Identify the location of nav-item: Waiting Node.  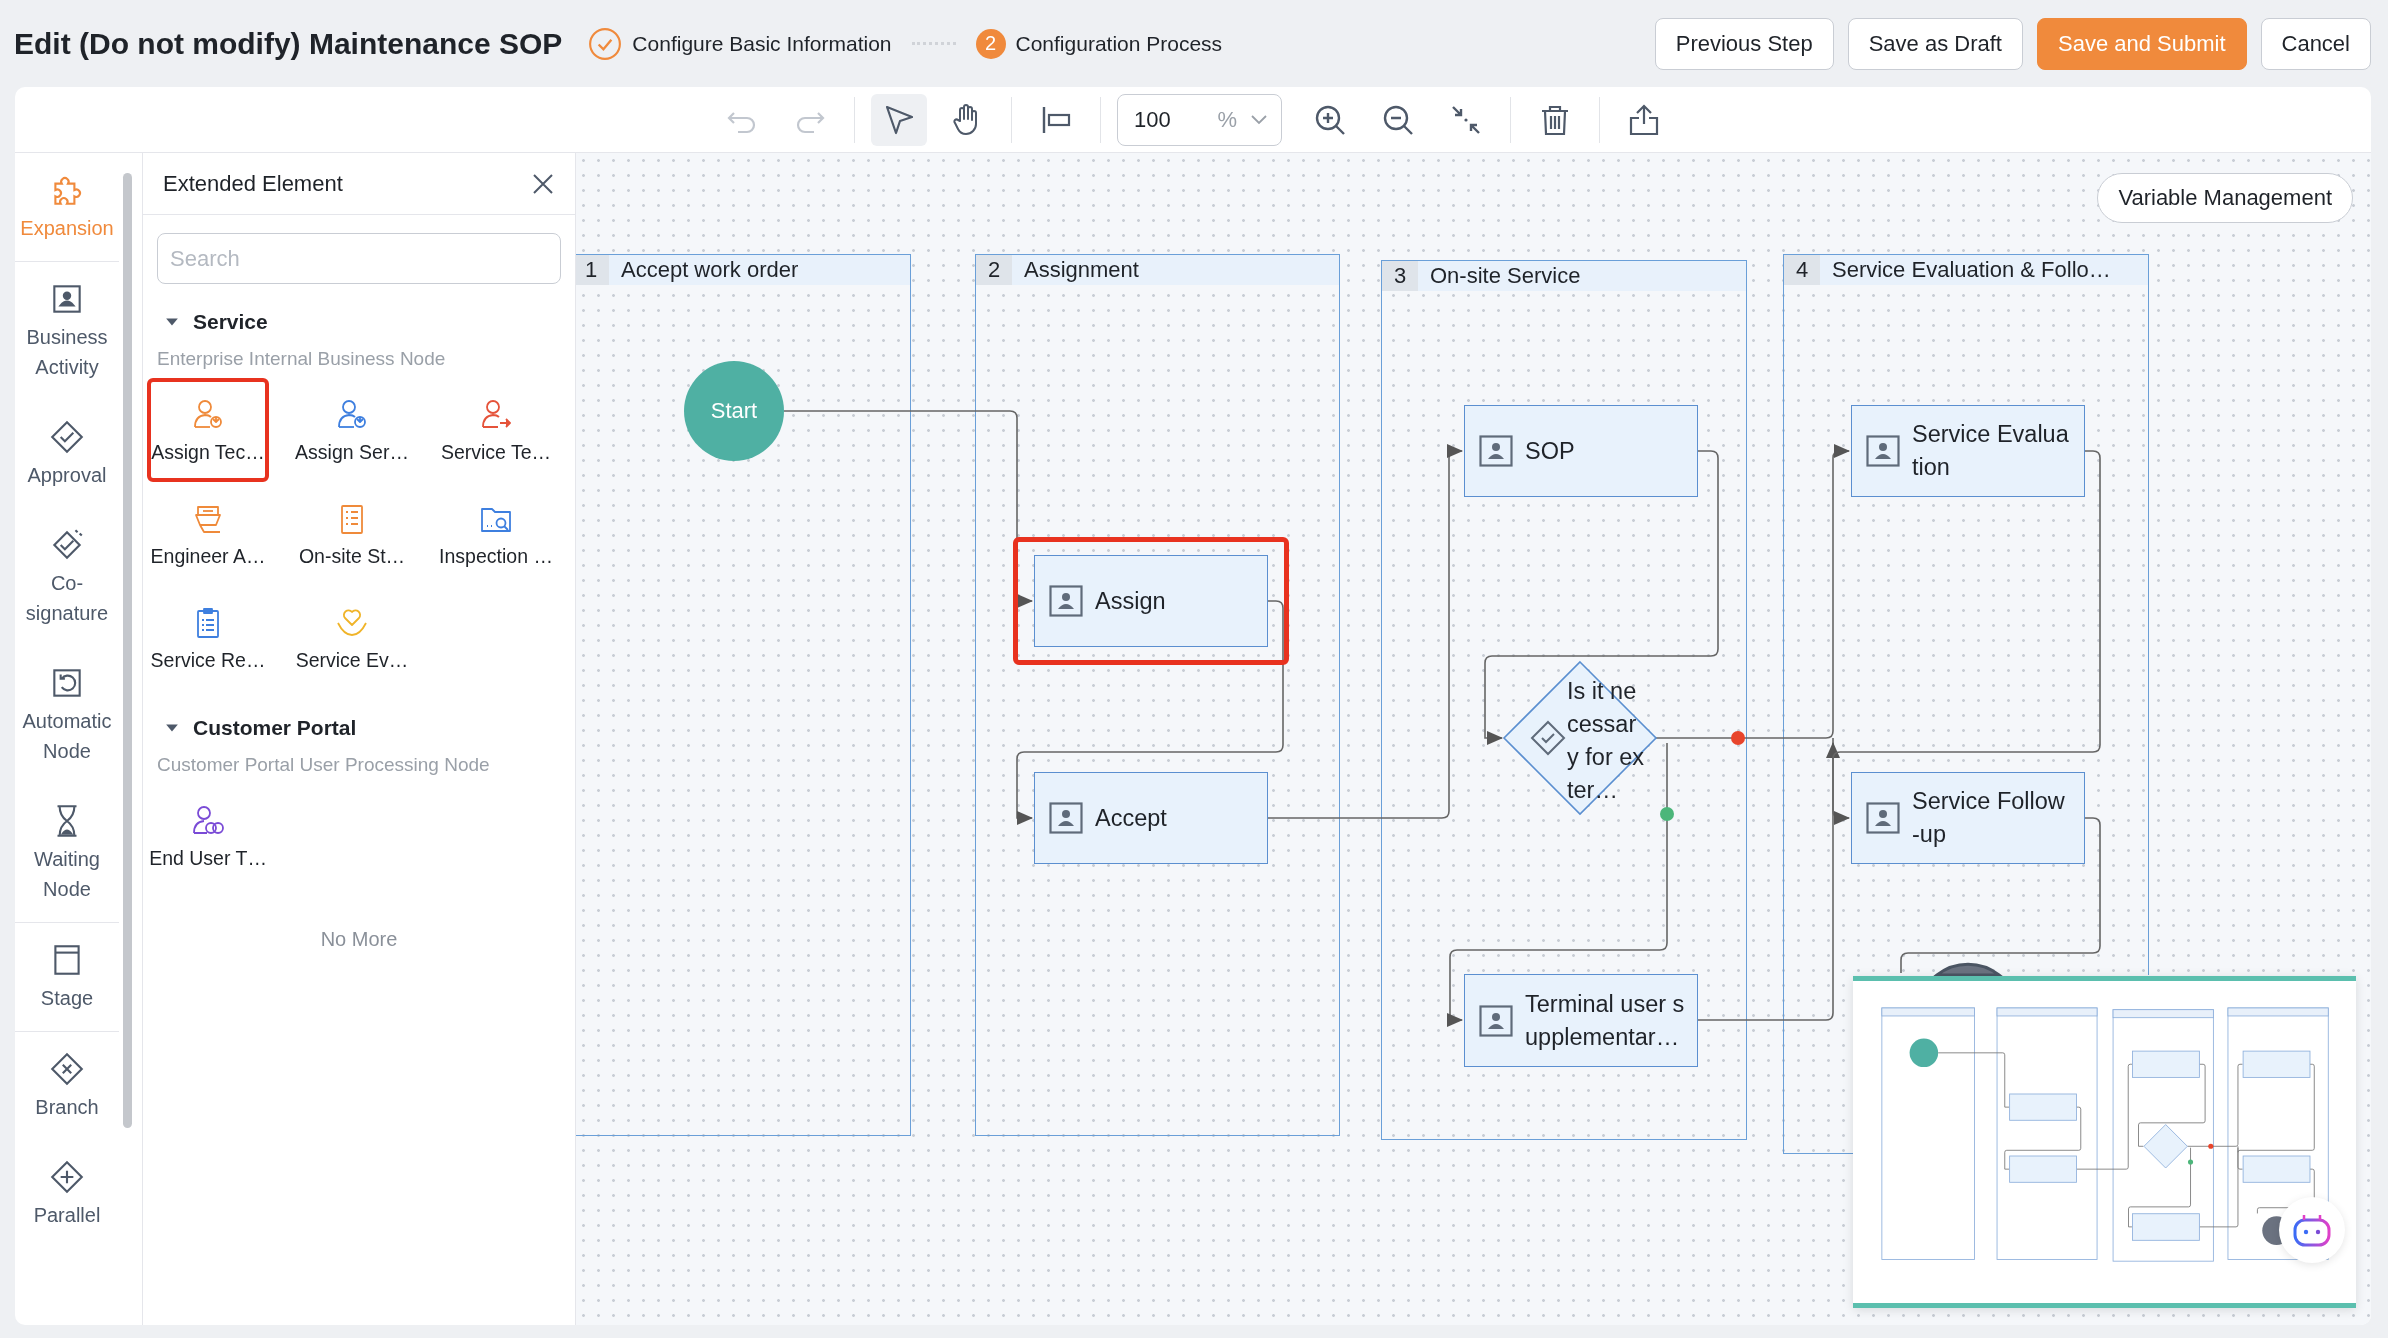
(67, 853).